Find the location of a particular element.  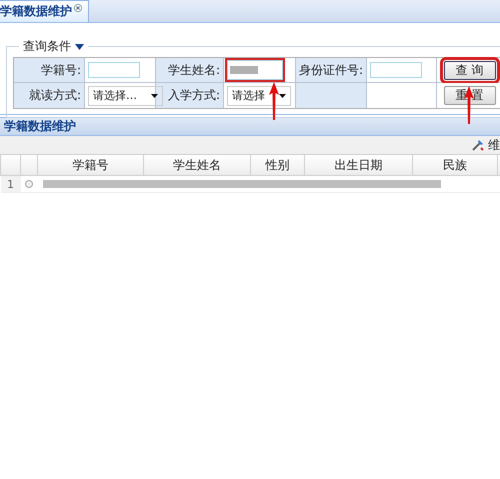

column-header: 学籍号 is located at coordinates (91, 165).